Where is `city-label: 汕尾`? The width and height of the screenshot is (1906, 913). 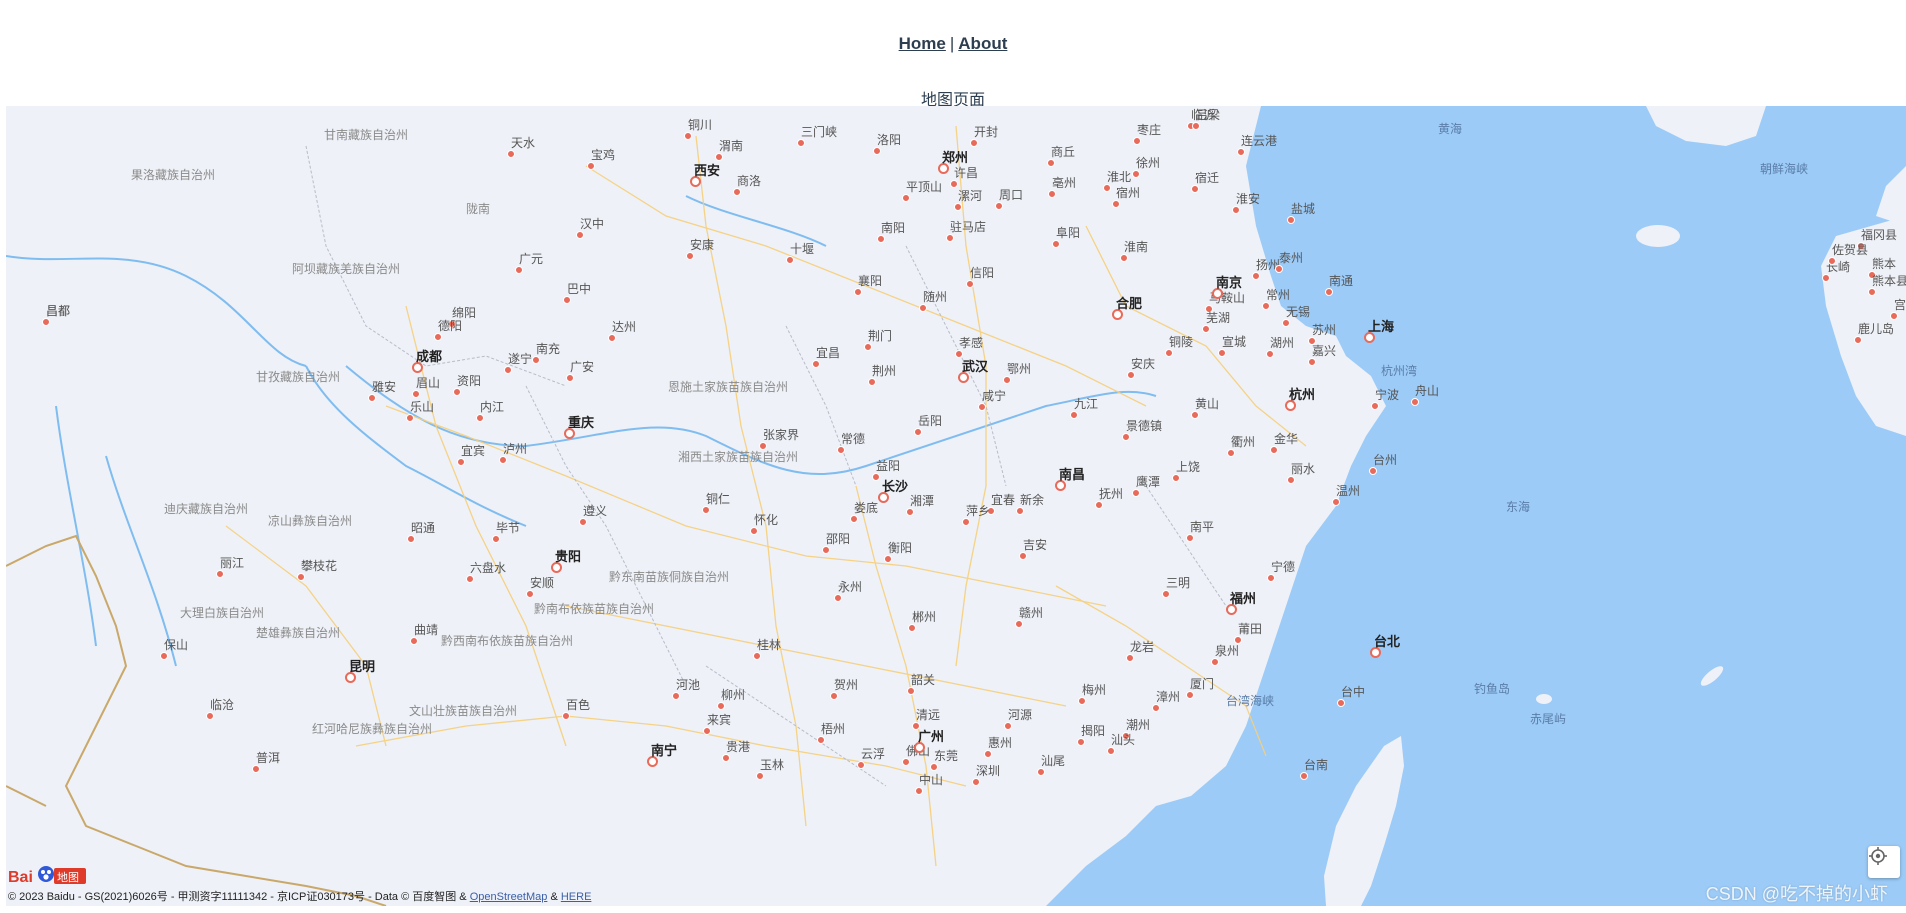
city-label: 汕尾 is located at coordinates (1053, 761).